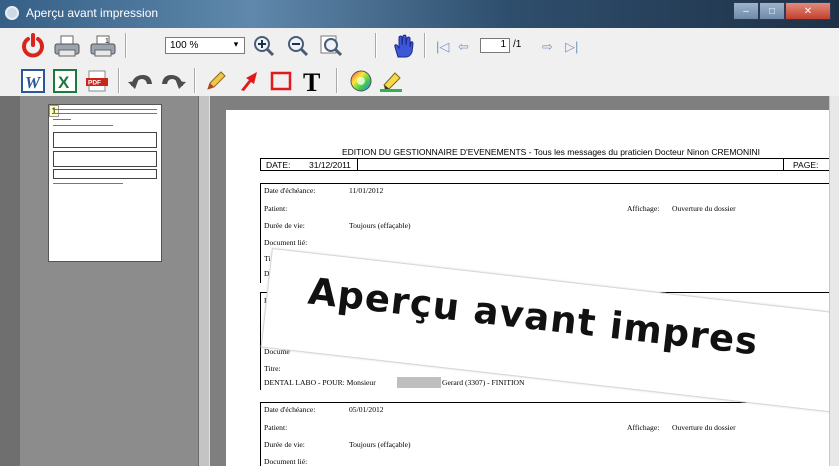 The width and height of the screenshot is (839, 466). I want to click on svg-text: PDF, so click(94, 83).